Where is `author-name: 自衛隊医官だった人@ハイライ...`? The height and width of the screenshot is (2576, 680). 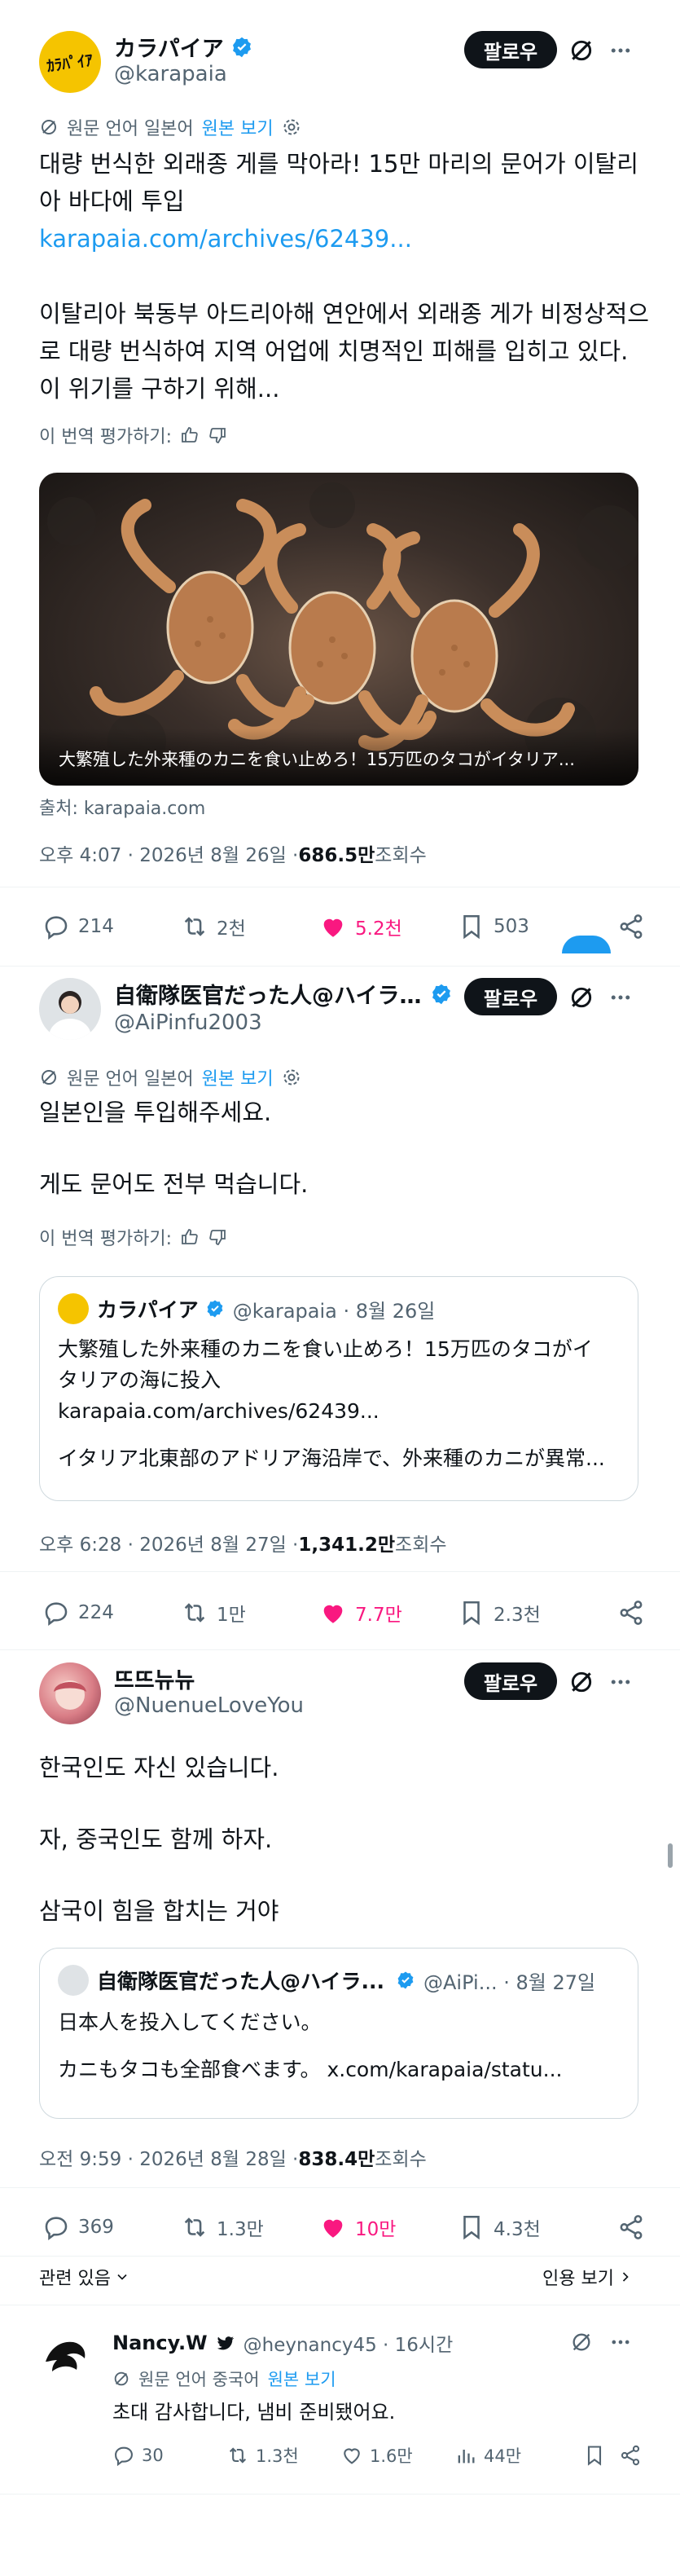 author-name: 自衛隊医官だった人@ハイライ... is located at coordinates (269, 994).